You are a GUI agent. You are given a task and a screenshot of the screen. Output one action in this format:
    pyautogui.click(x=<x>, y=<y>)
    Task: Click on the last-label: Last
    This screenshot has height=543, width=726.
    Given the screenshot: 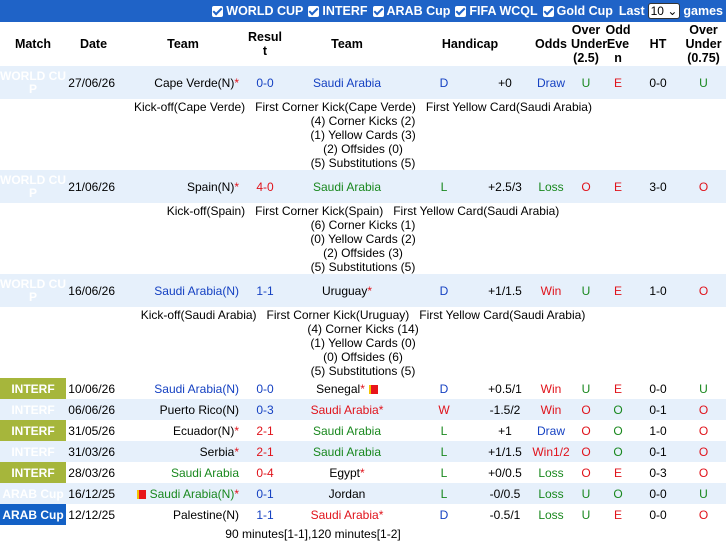 What is the action you would take?
    pyautogui.click(x=631, y=11)
    